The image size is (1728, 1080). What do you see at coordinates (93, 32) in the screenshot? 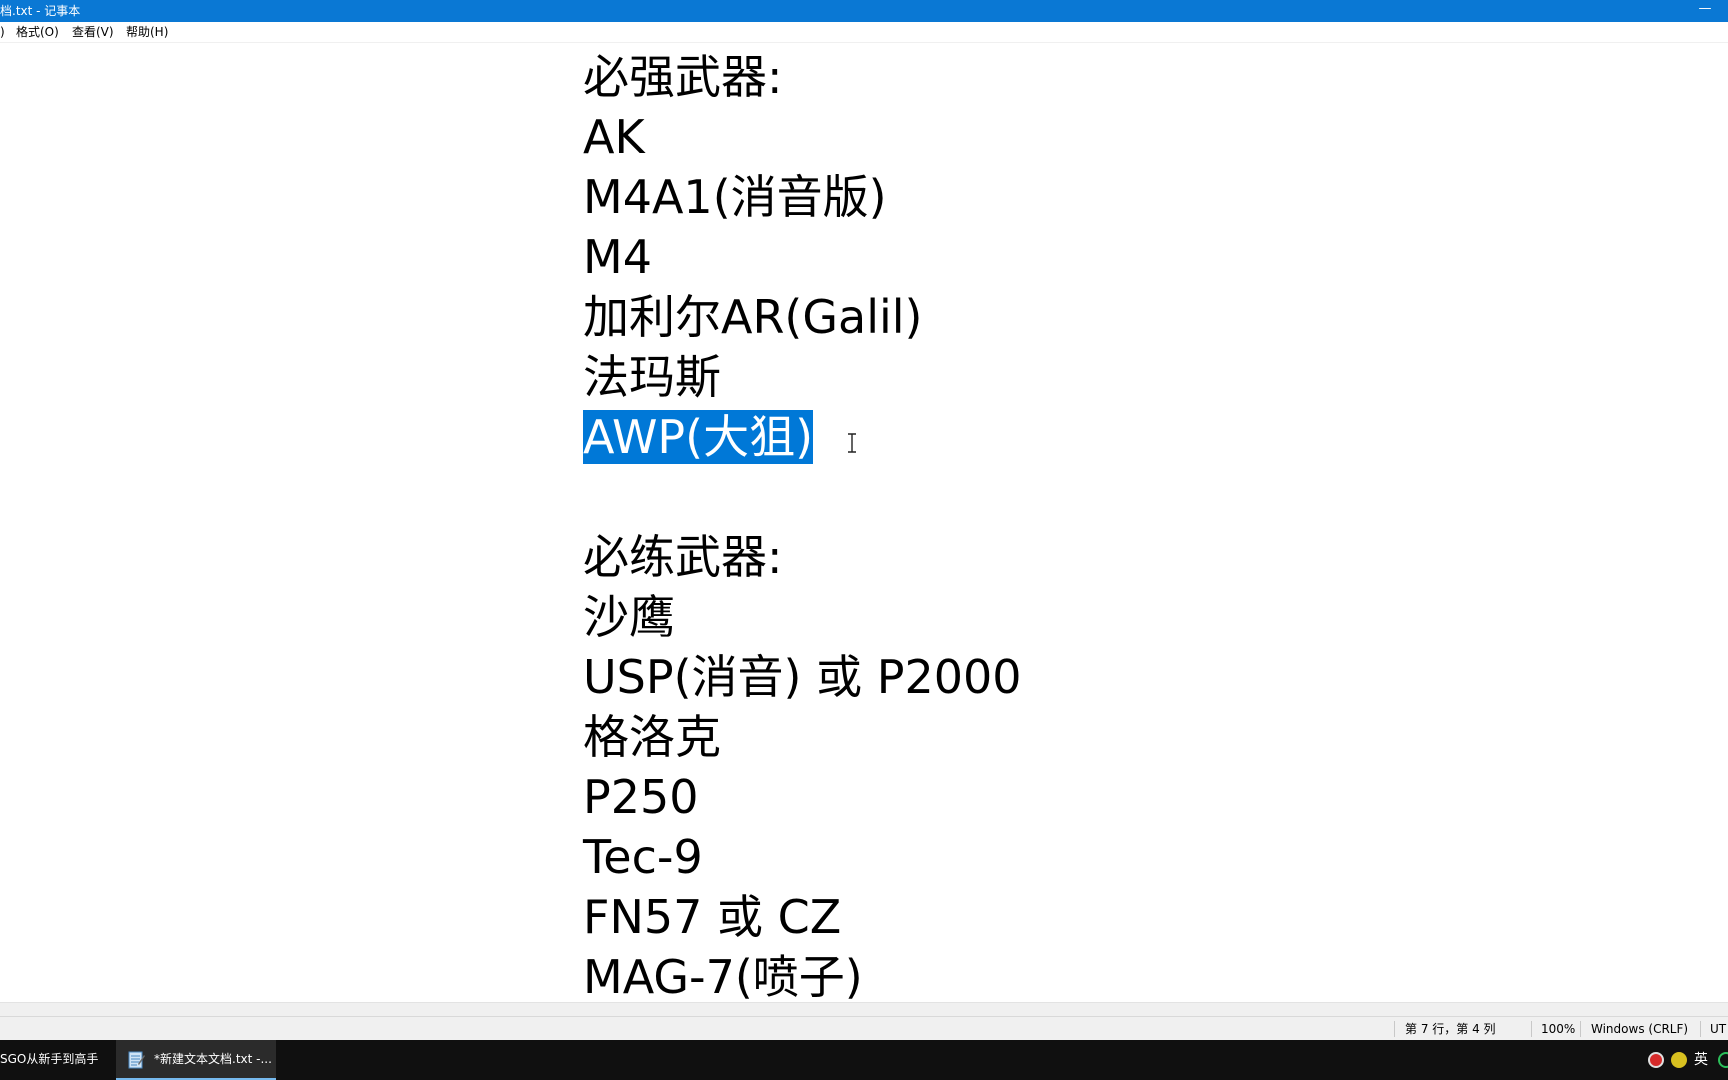
I see `menu-item-view: 查看(V)` at bounding box center [93, 32].